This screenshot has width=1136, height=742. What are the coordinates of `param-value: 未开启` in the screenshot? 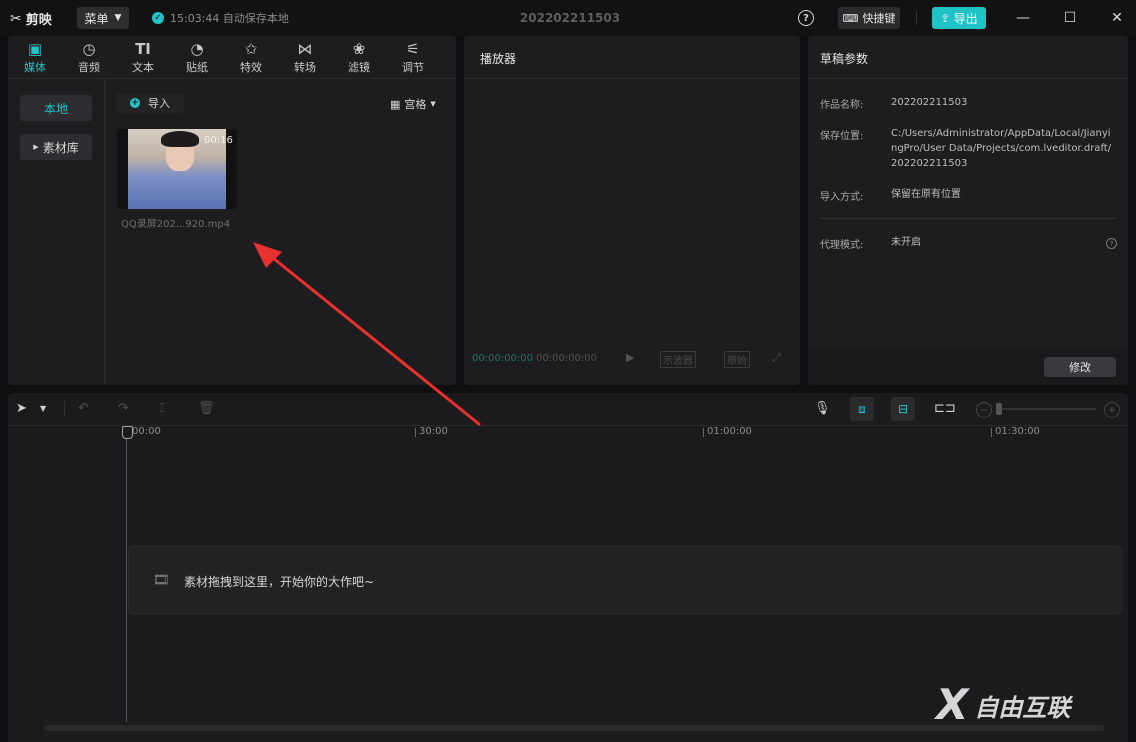 It's located at (906, 242).